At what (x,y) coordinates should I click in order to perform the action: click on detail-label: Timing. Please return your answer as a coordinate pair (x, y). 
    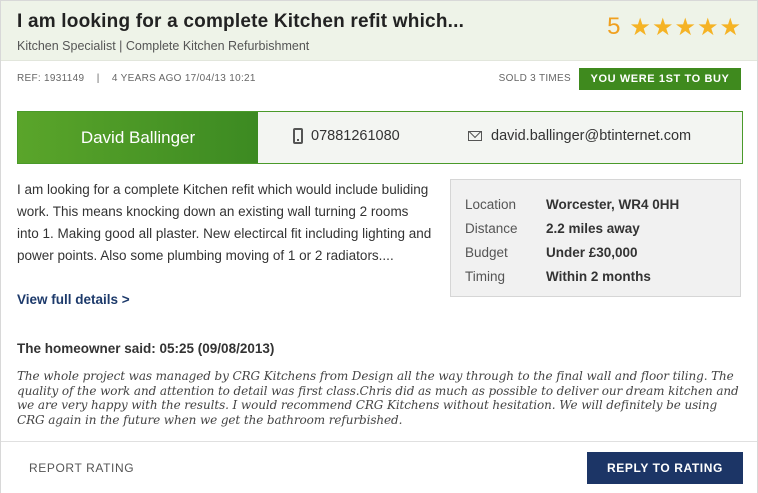
    Looking at the image, I should click on (485, 276).